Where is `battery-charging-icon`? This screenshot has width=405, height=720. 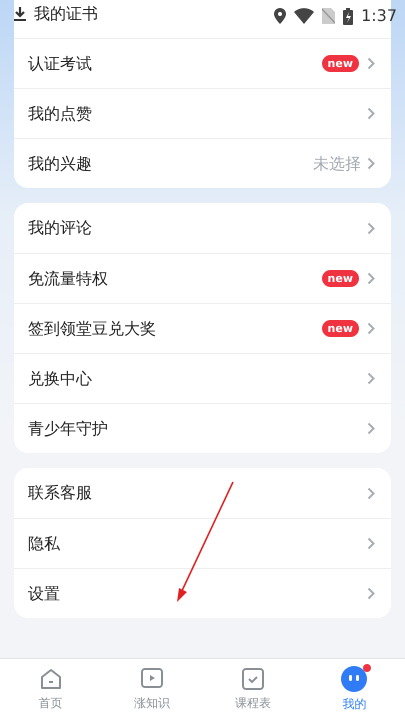 battery-charging-icon is located at coordinates (348, 16).